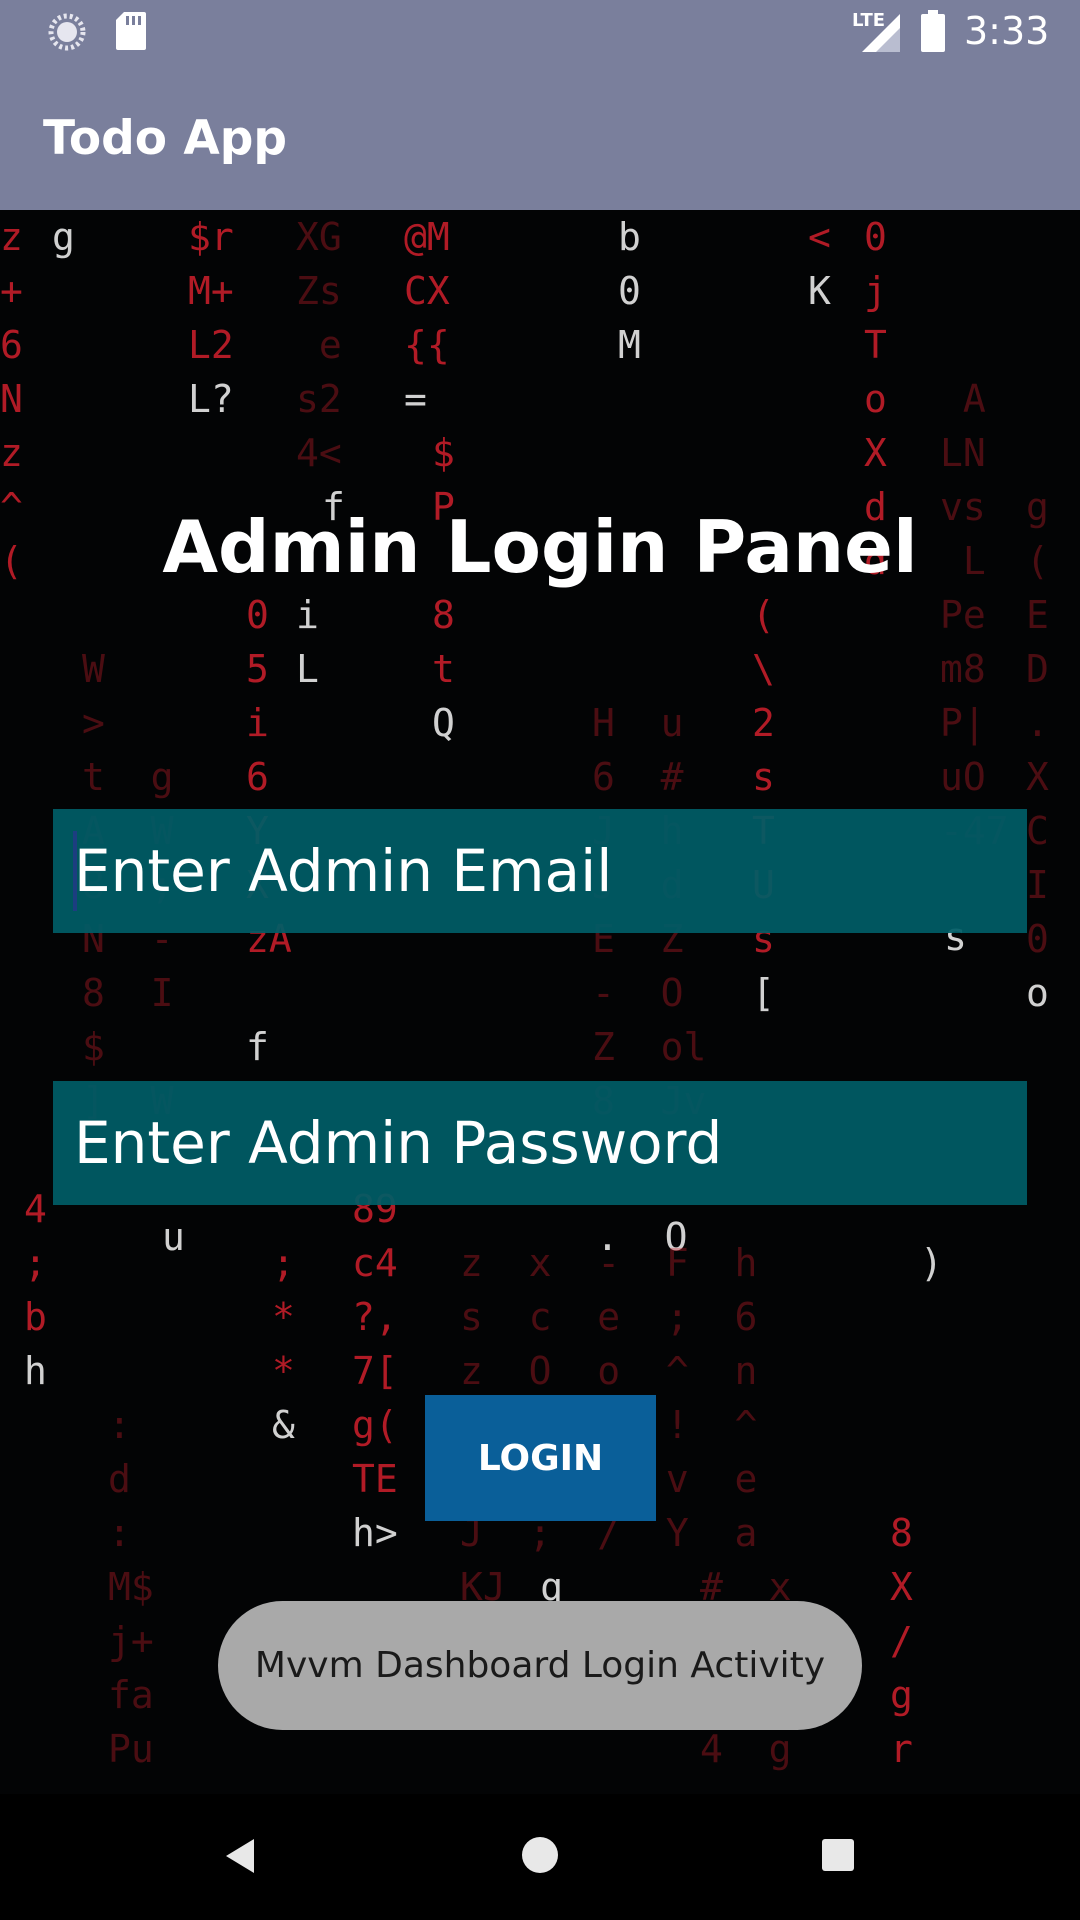 The image size is (1080, 1920). Describe the element at coordinates (240, 1856) in the screenshot. I see `back-icon` at that location.